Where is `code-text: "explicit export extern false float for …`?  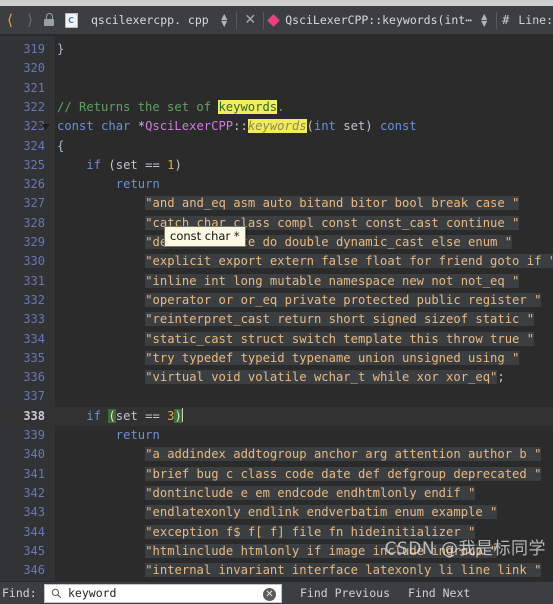 code-text: "explicit export extern false float for … is located at coordinates (349, 261).